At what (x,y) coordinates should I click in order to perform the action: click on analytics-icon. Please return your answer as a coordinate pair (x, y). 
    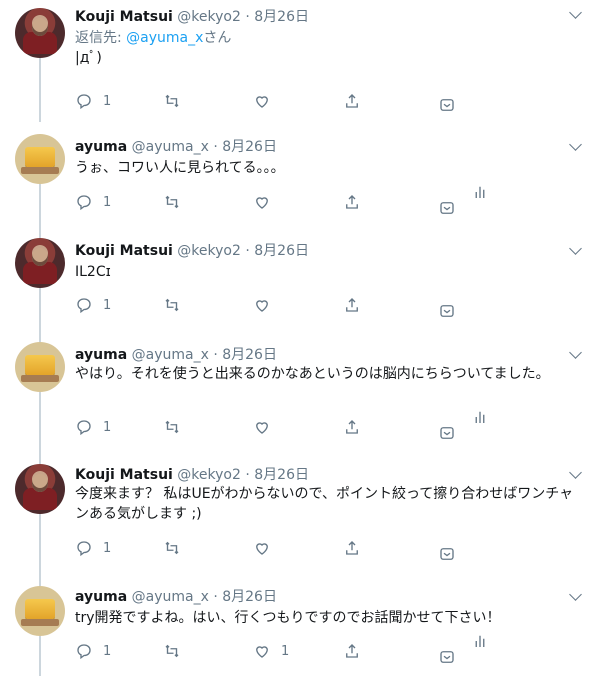
    Looking at the image, I should click on (480, 641).